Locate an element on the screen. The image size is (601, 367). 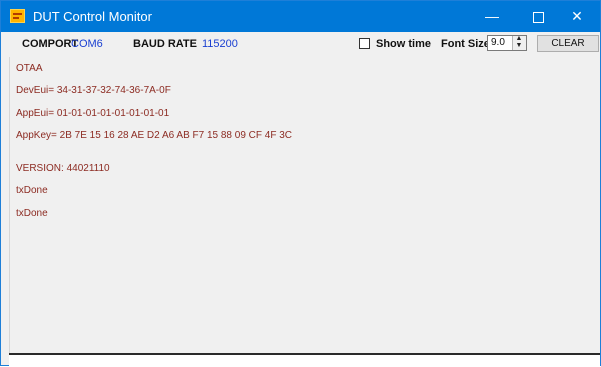
comport-label: COMPORT is located at coordinates (50, 44).